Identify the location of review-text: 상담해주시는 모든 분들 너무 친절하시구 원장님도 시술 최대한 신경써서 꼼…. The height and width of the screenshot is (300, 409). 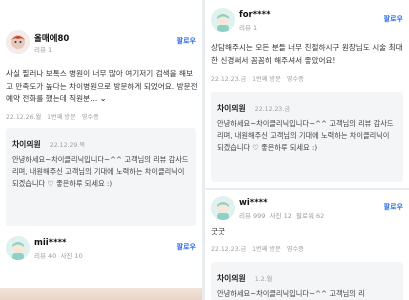
(308, 54).